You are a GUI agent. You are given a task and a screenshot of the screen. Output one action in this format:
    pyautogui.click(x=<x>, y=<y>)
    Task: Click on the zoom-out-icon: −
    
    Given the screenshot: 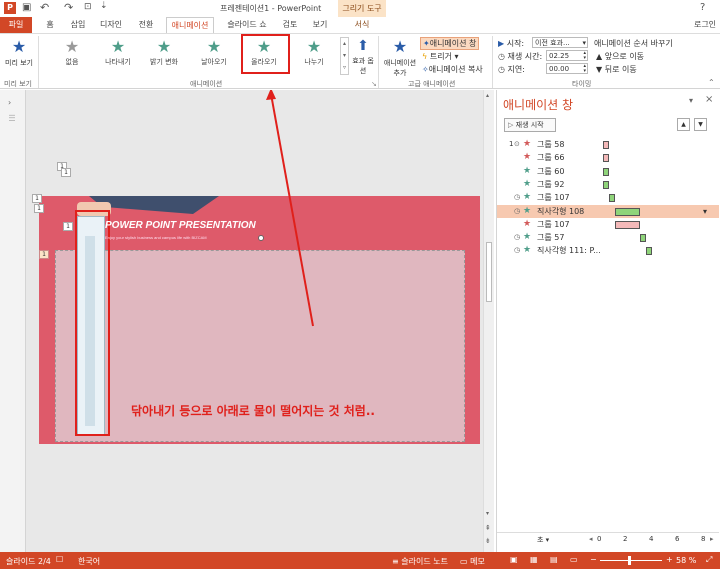 What is the action you would take?
    pyautogui.click(x=593, y=559)
    